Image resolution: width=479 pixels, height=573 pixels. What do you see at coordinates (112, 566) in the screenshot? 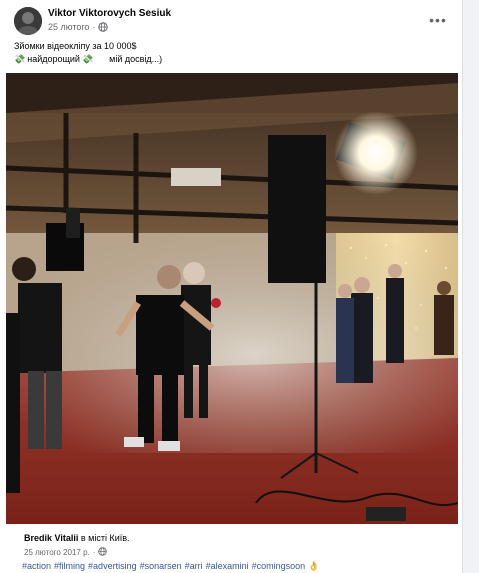
I see `hashtag: #advertising` at bounding box center [112, 566].